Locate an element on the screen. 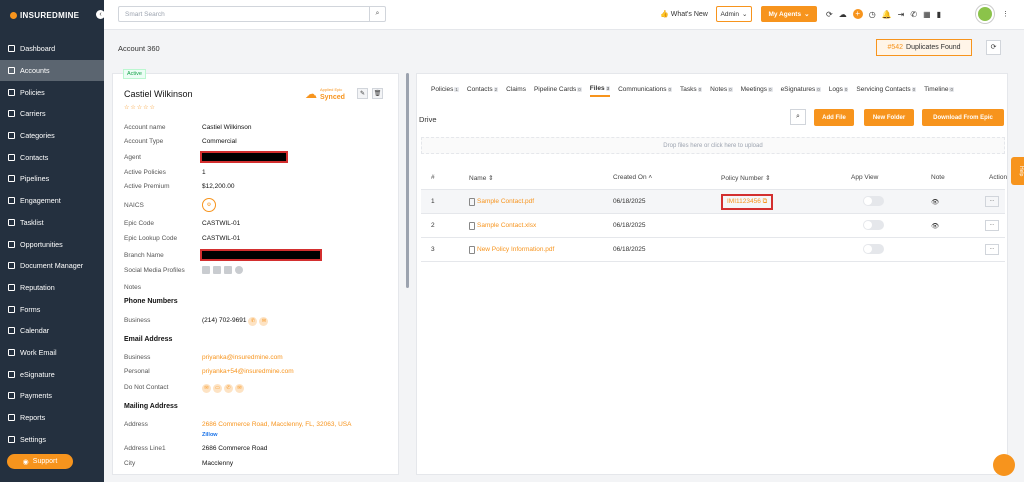 The width and height of the screenshot is (1024, 482). twitter-icon is located at coordinates (228, 270).